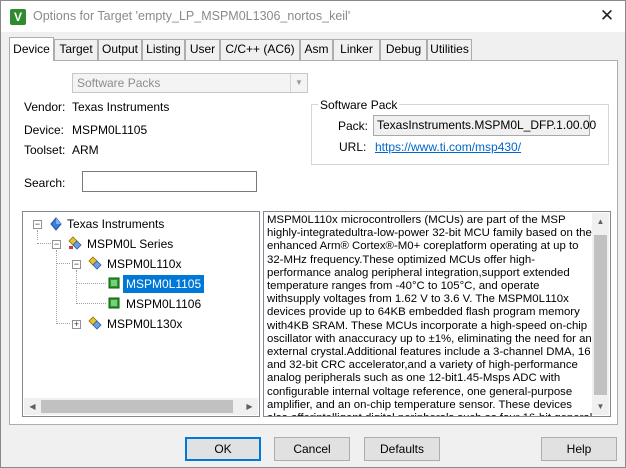 The width and height of the screenshot is (626, 468). Describe the element at coordinates (169, 181) in the screenshot. I see `search-input` at that location.